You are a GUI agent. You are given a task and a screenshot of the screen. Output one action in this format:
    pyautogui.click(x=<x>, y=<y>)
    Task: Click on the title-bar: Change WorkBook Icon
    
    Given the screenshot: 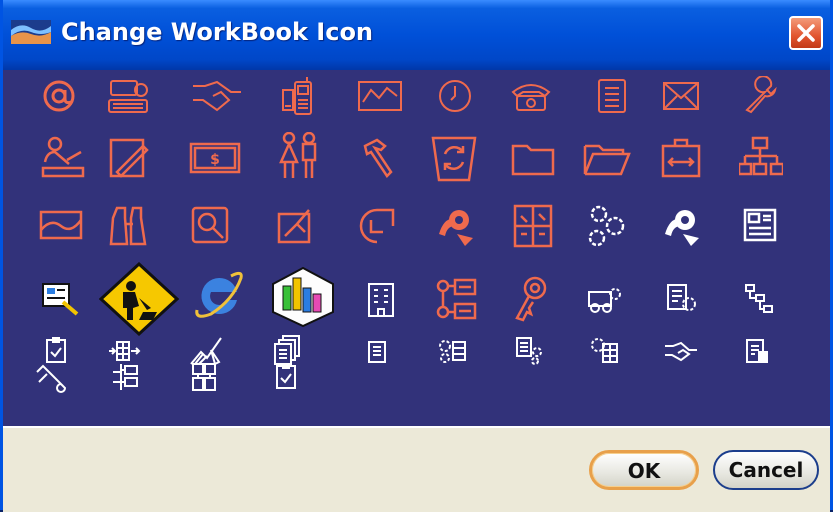 What is the action you would take?
    pyautogui.click(x=416, y=35)
    